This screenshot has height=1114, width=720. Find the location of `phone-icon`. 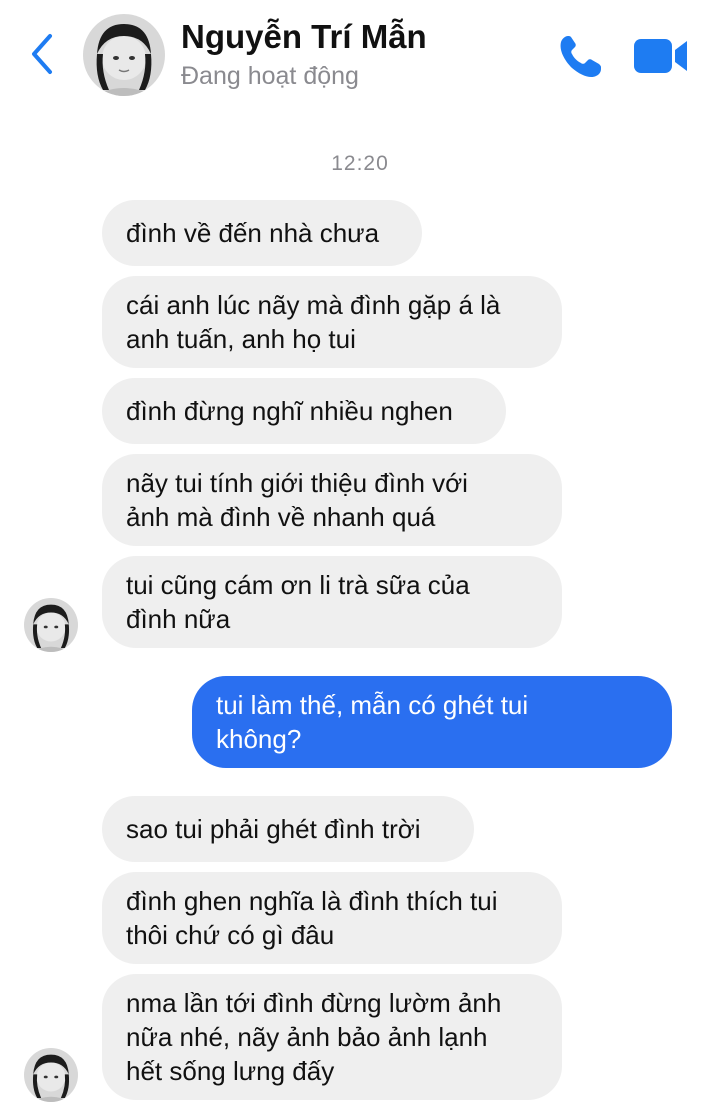

phone-icon is located at coordinates (580, 57).